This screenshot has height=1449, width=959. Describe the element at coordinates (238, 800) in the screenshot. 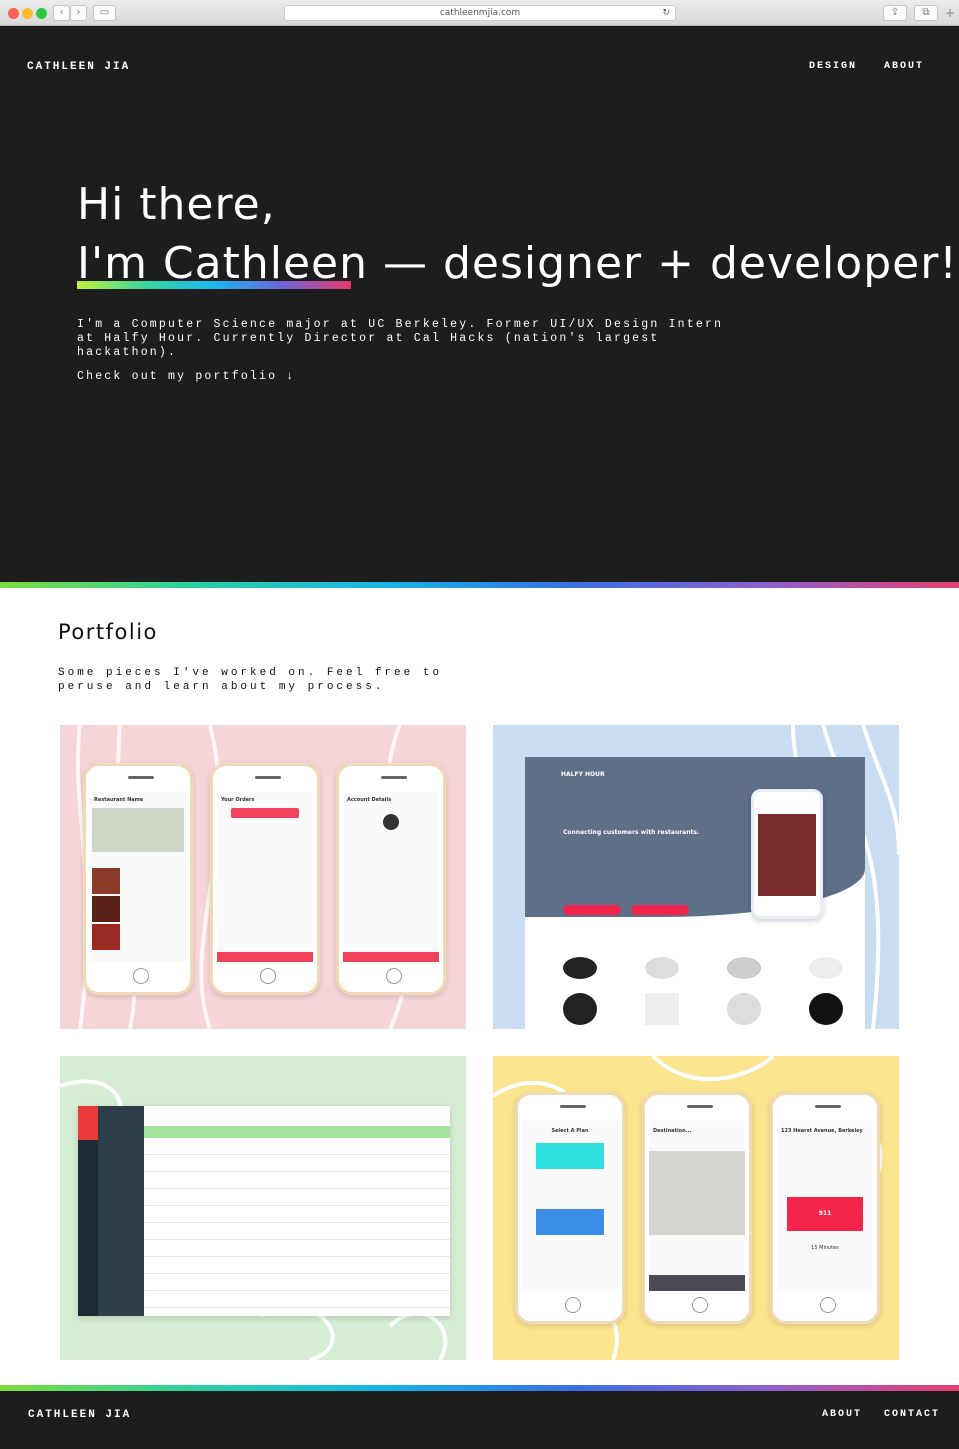

I see `screen-title: Your Orders` at that location.